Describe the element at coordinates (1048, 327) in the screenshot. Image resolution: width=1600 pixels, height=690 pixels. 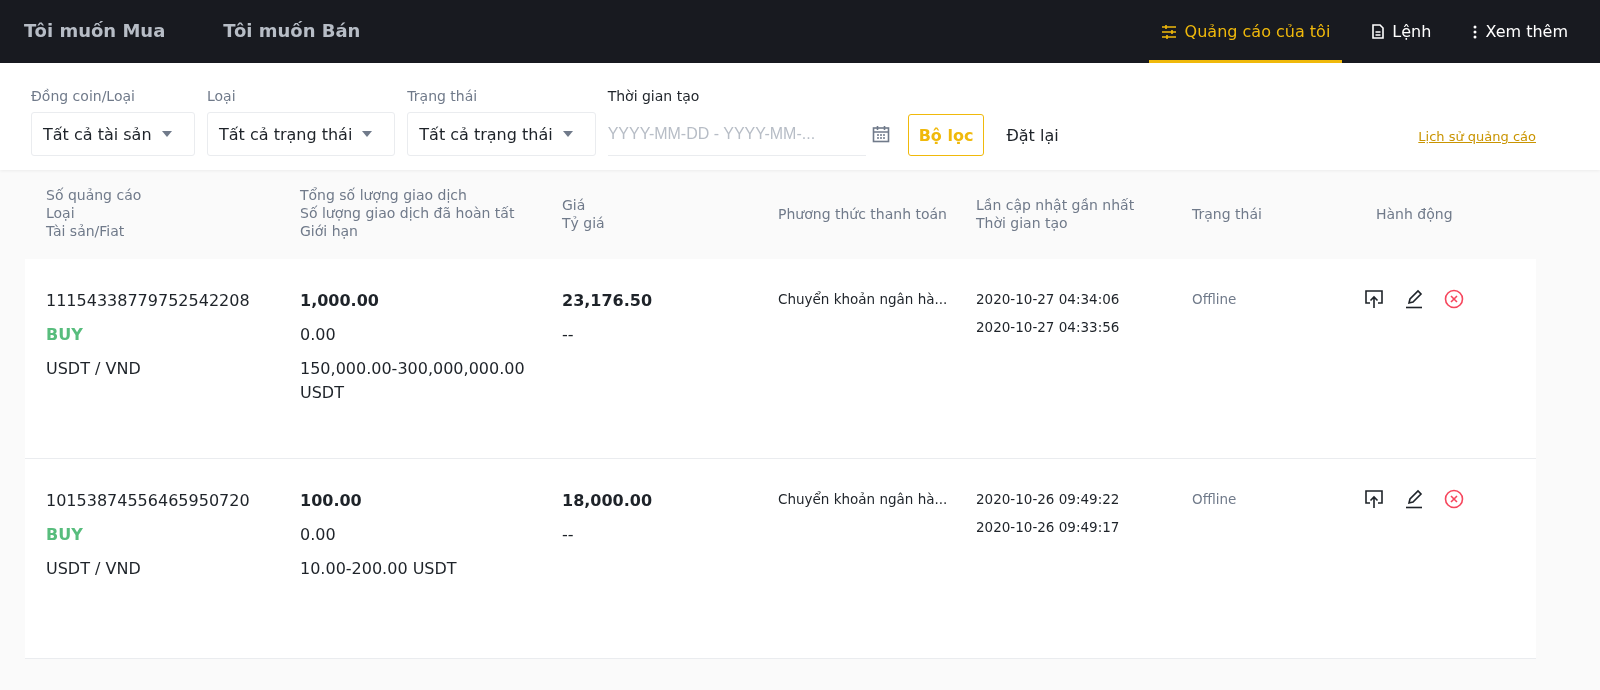
I see `created-time: 2020-10-27 04:33:56` at that location.